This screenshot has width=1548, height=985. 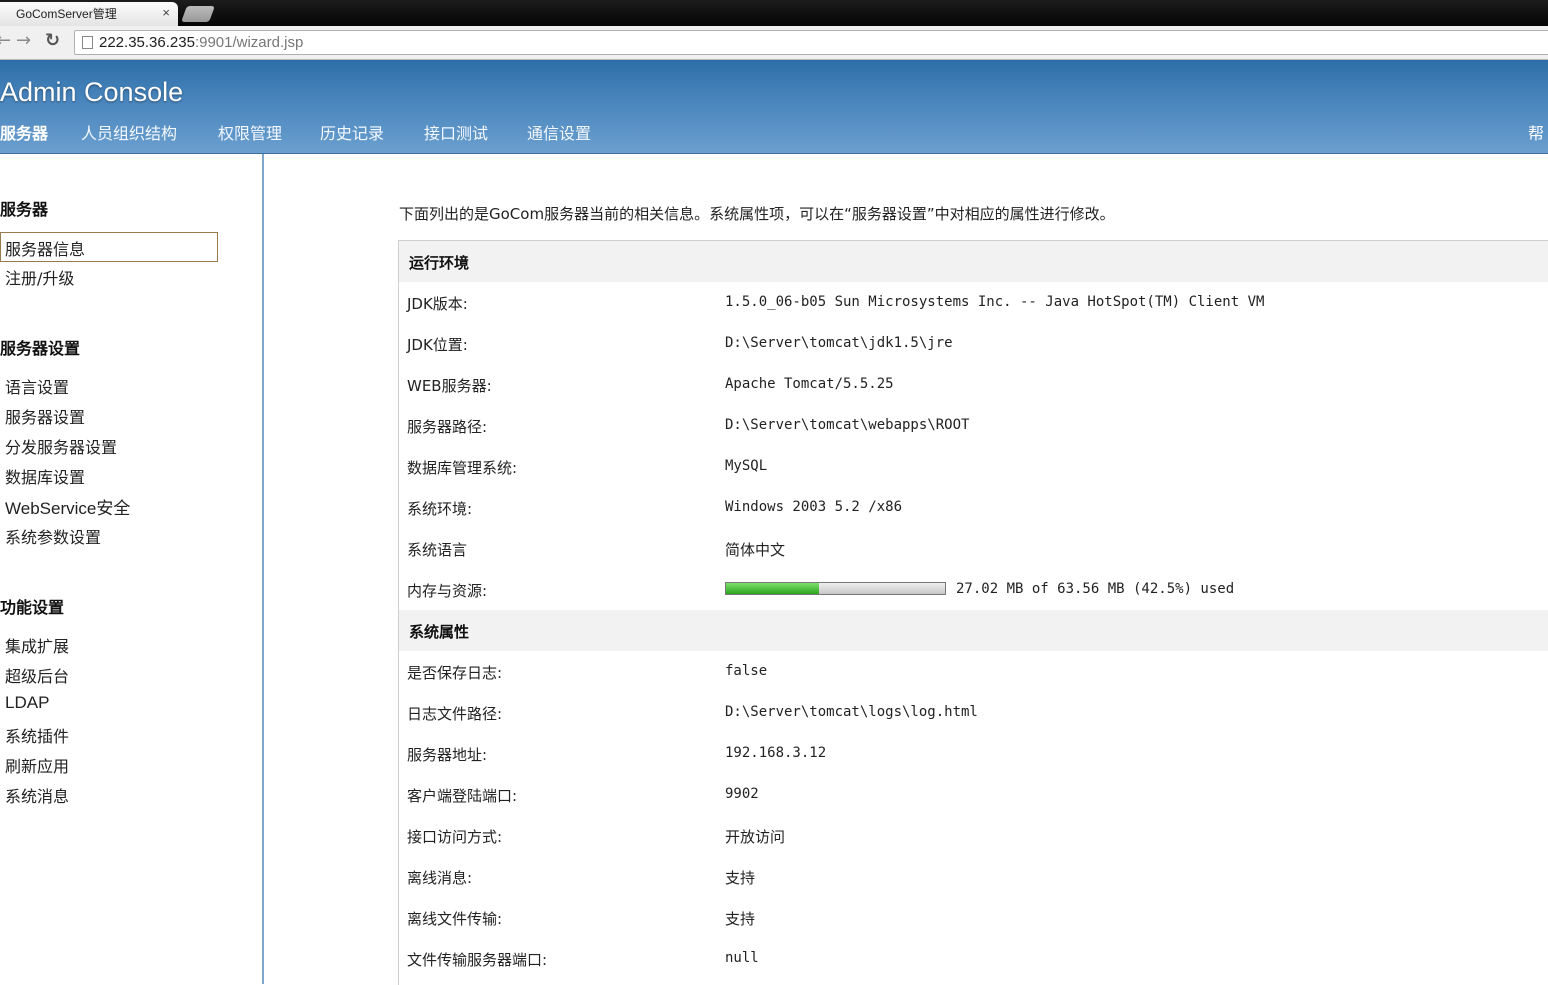 I want to click on info-row: 文件传输服务器端口: null, so click(x=973, y=958).